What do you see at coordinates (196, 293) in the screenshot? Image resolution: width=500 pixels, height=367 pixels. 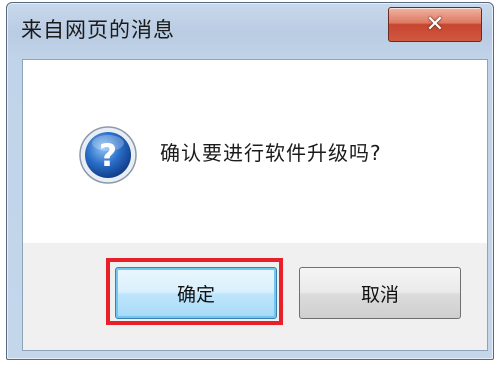 I see `ok-button: 确定` at bounding box center [196, 293].